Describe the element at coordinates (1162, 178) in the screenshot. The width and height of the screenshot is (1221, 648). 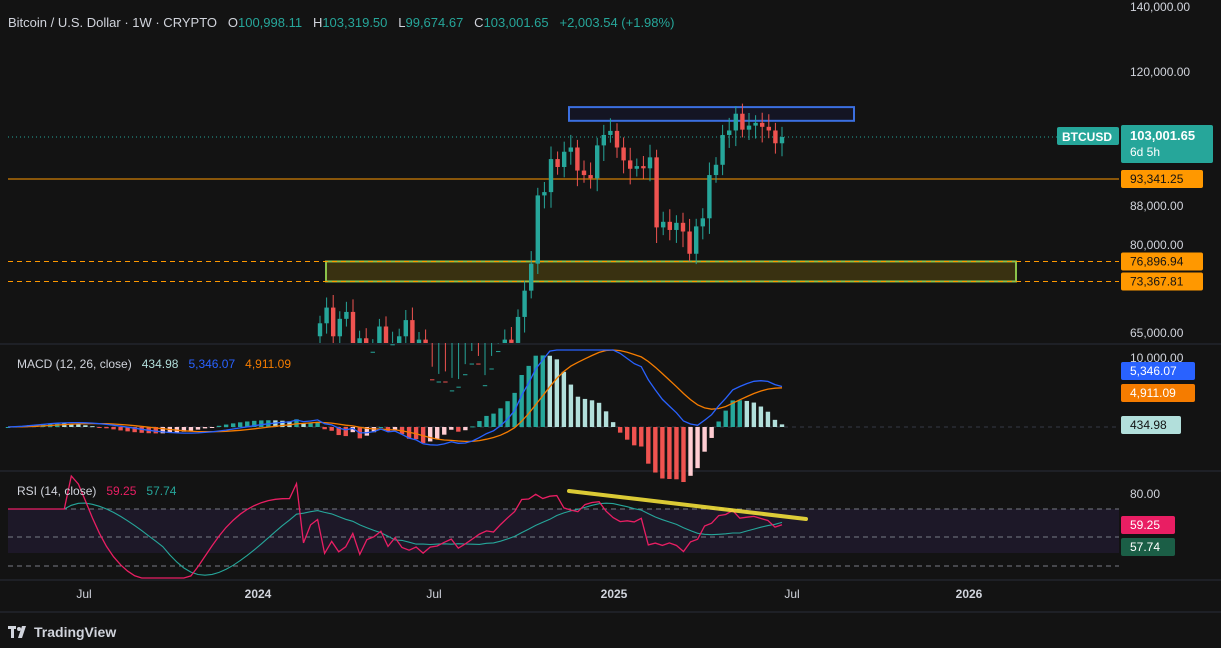
I see `level-price-tag: 93,341.25` at that location.